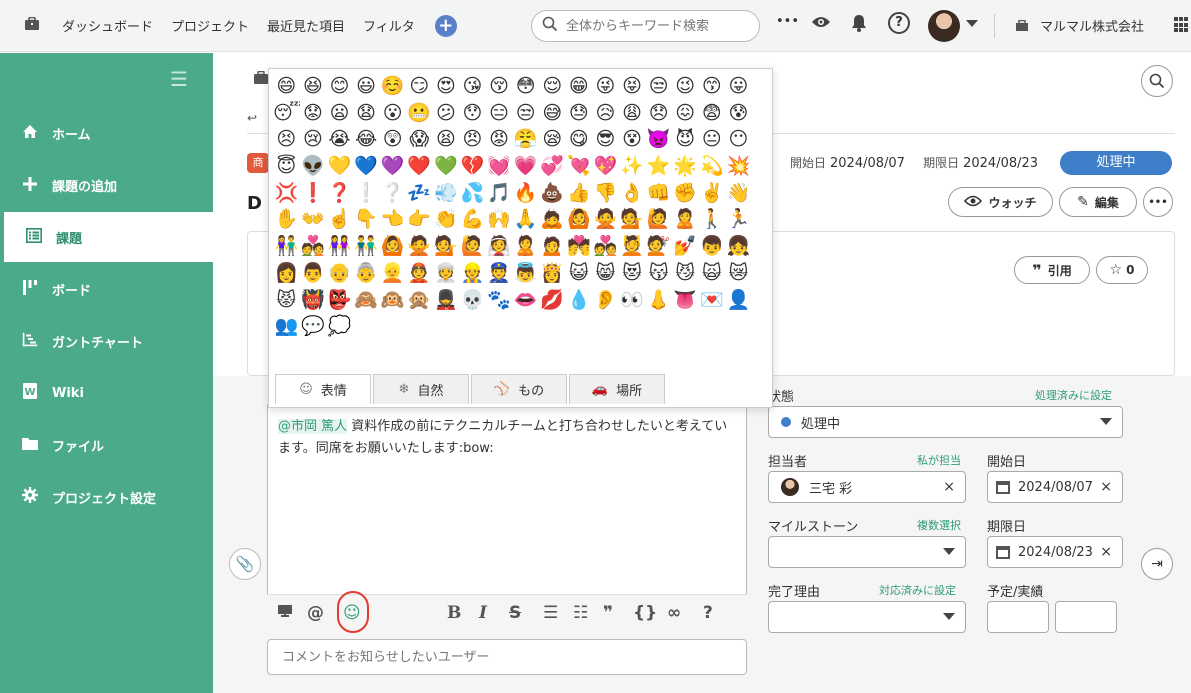 Image resolution: width=1191 pixels, height=693 pixels. I want to click on emoji-item: 💨, so click(446, 193).